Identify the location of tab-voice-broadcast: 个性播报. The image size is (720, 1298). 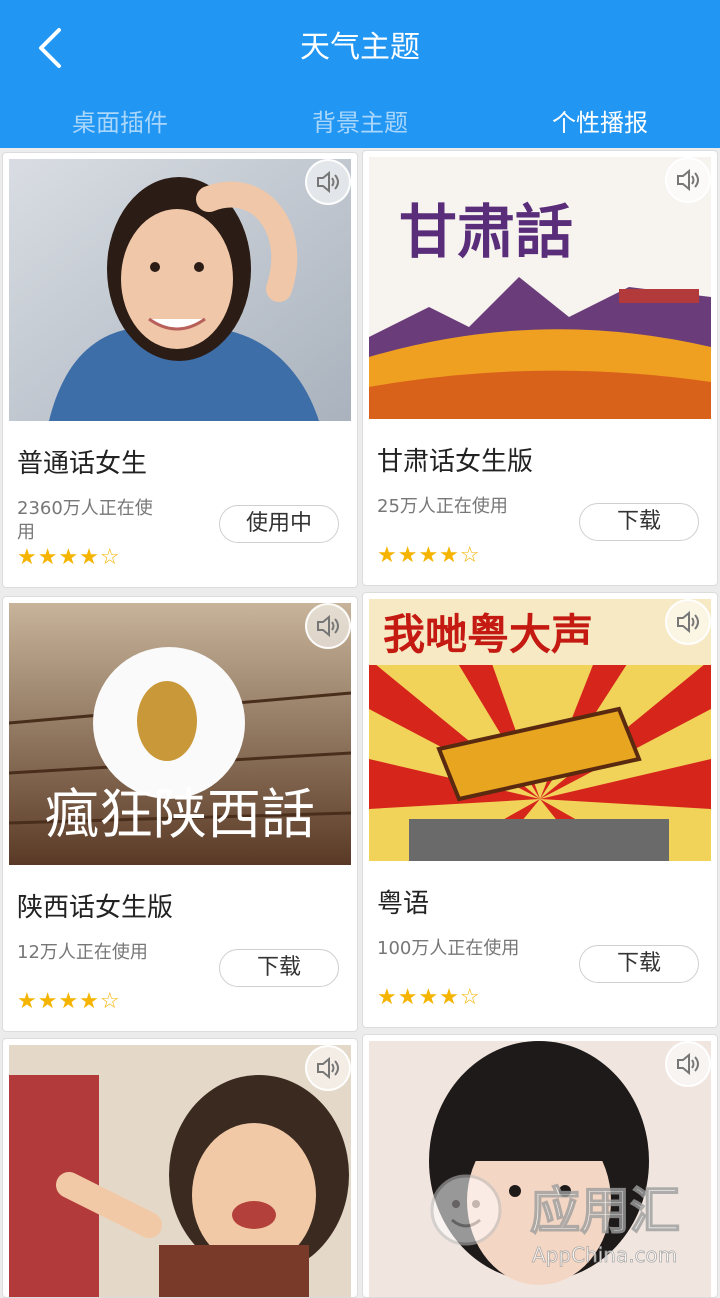
(600, 123).